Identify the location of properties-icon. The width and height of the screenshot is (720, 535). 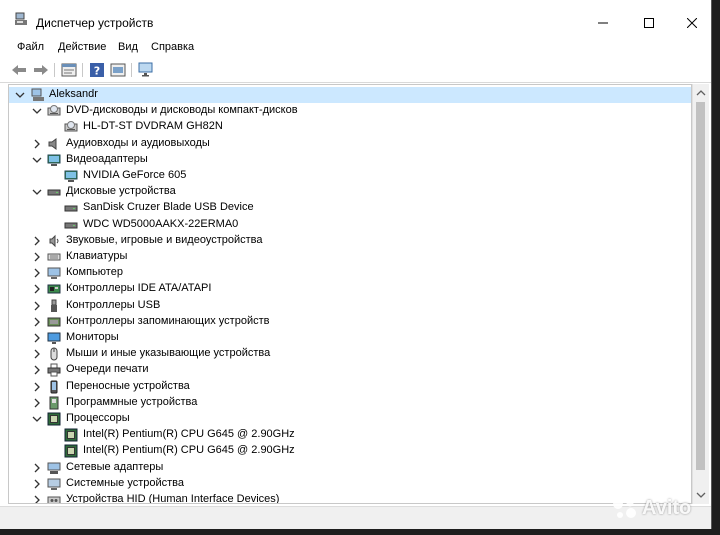
(69, 70).